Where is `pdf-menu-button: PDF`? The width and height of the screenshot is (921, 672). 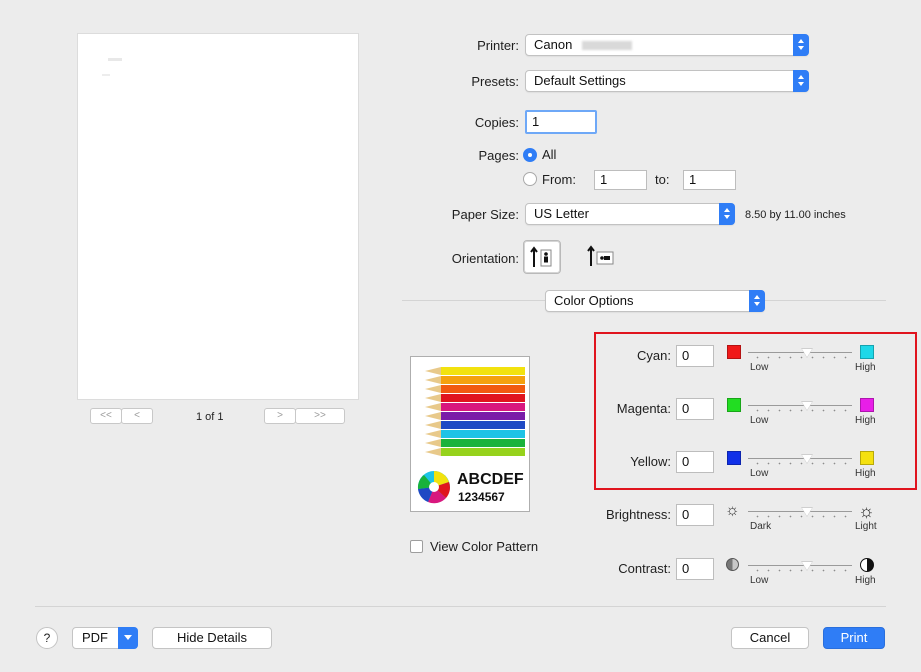
pdf-menu-button: PDF is located at coordinates (105, 638).